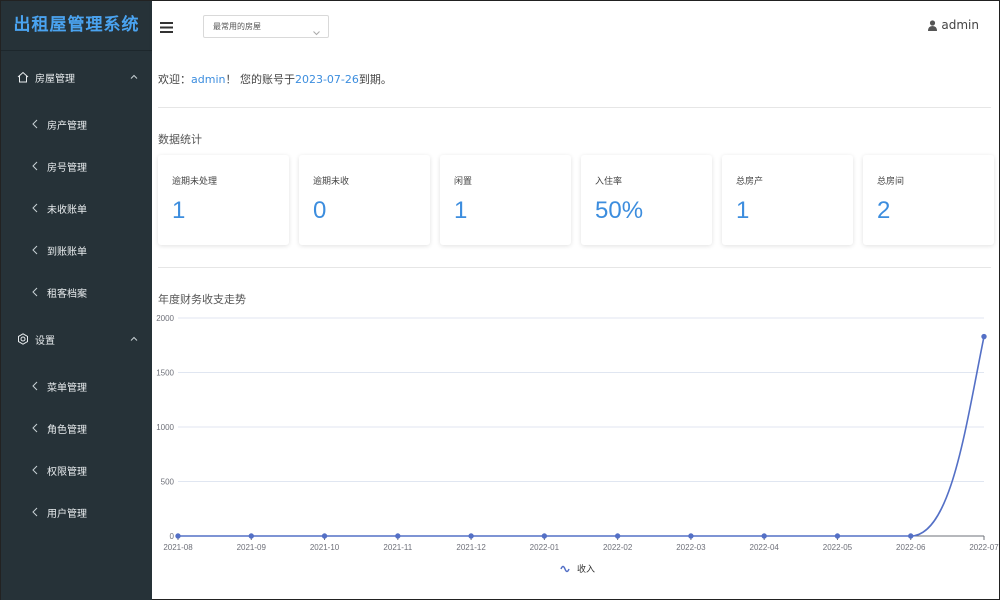 The image size is (1000, 600). I want to click on menu-group-house: 房屋管理 房产管理 房号管理 未收账单 到账账单 租客档案, so click(76, 182).